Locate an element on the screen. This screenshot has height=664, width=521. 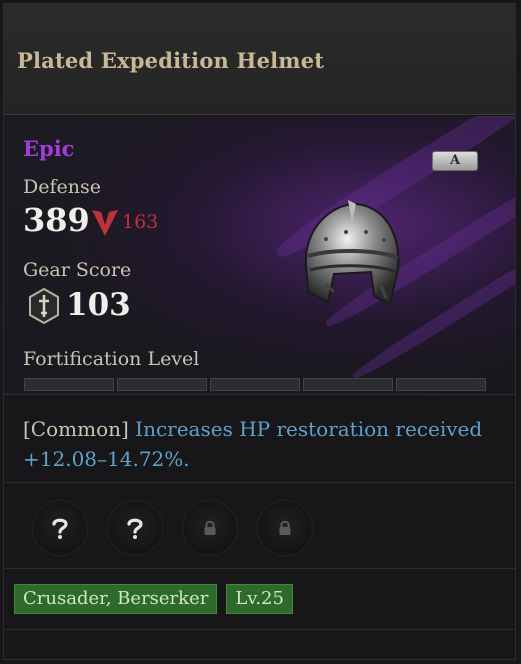
level-tag: Lv.25 is located at coordinates (259, 599).